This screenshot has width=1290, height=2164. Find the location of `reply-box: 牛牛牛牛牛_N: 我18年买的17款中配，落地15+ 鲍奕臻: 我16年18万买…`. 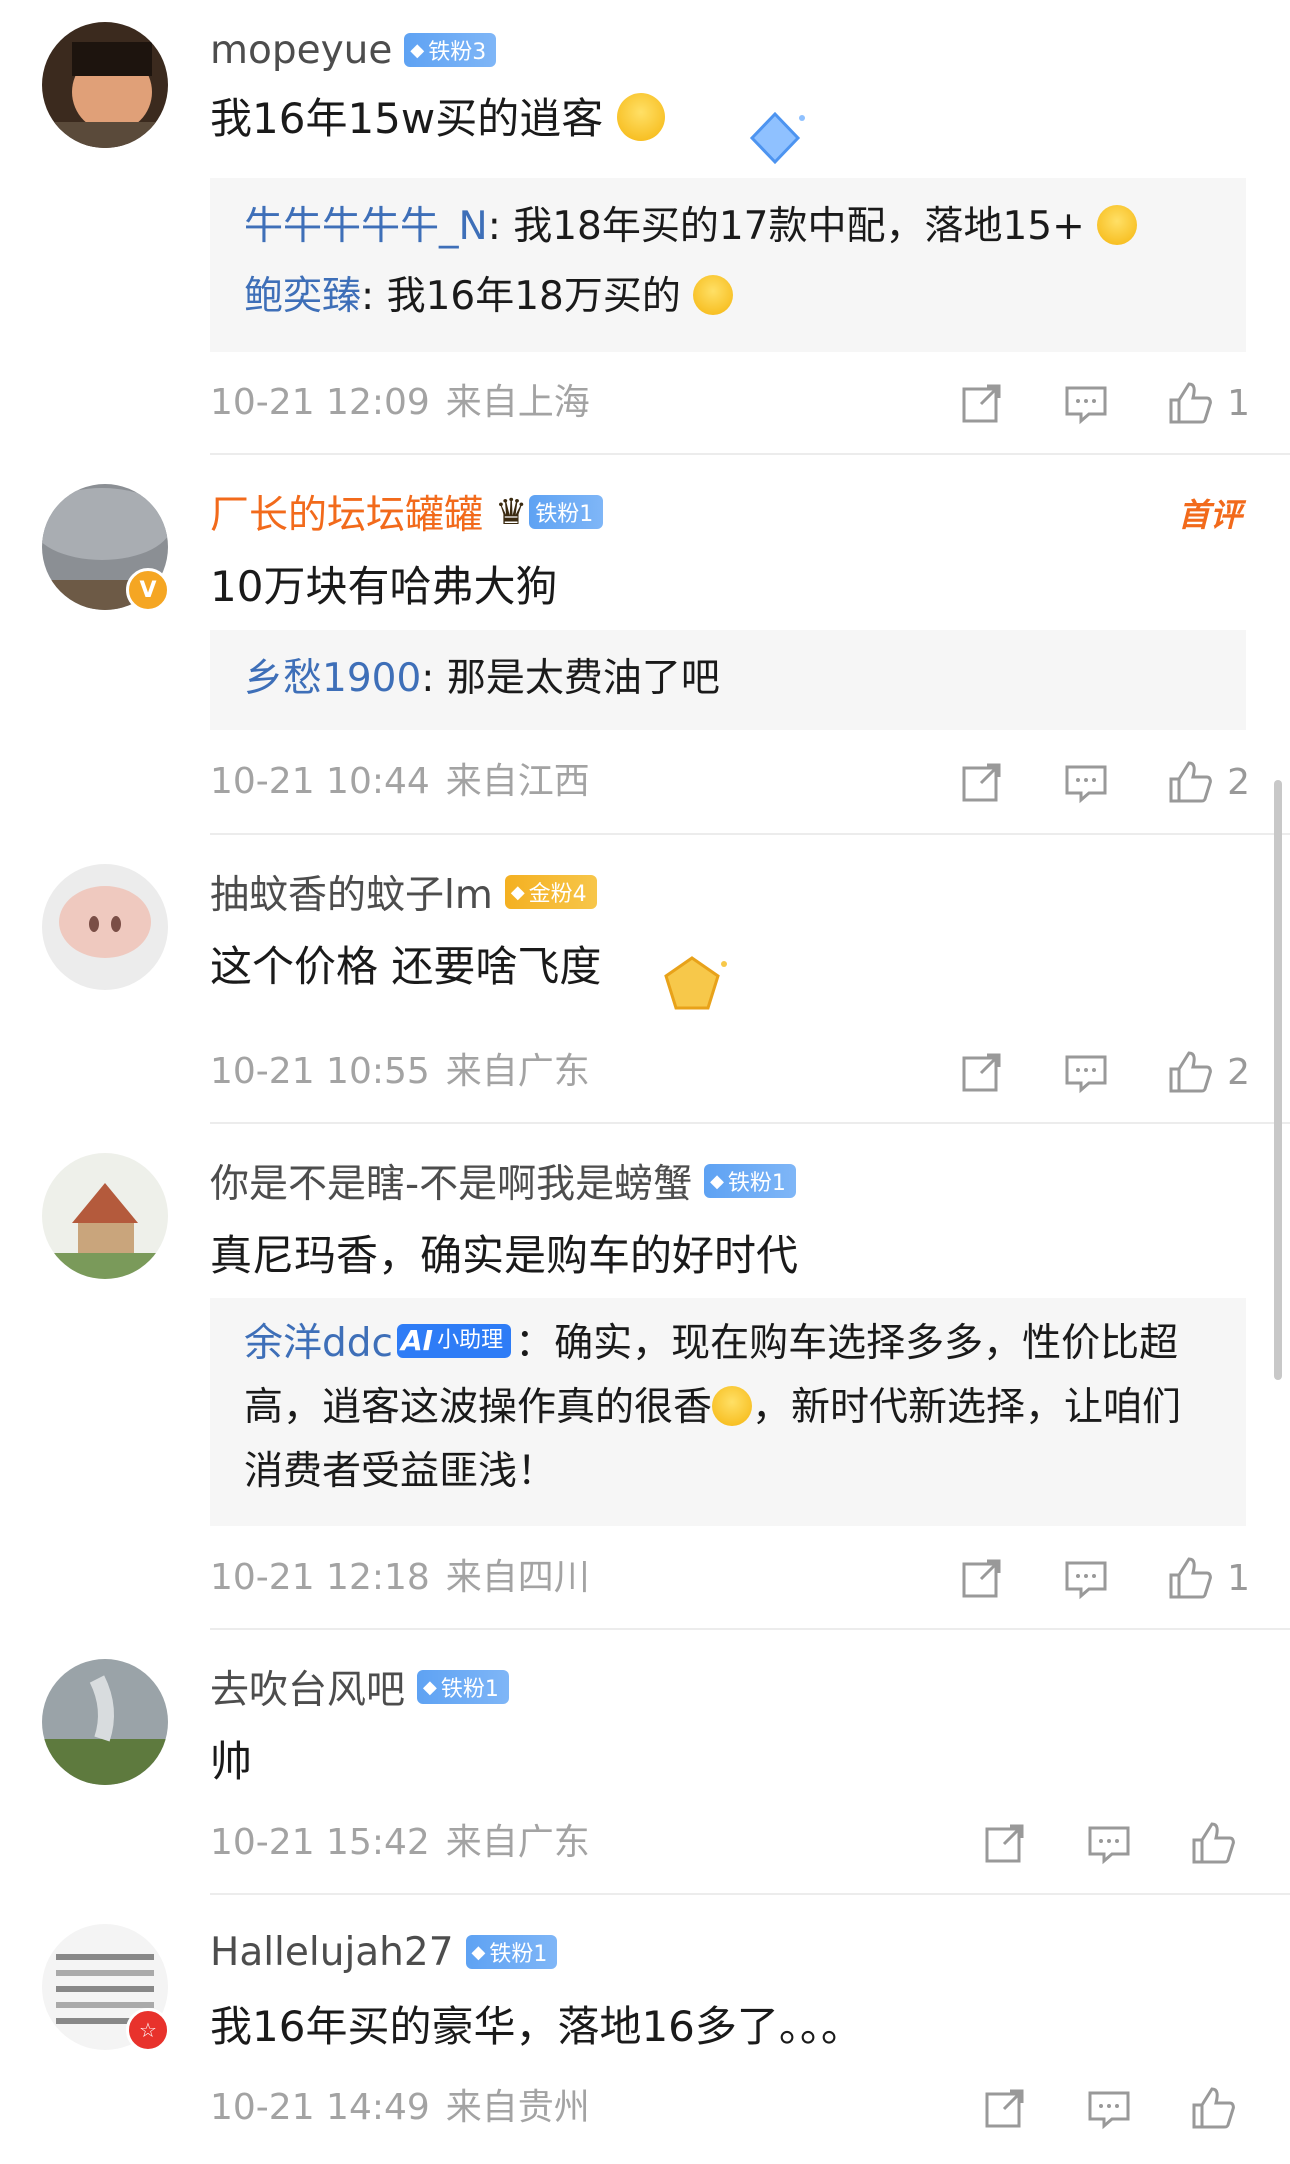

reply-box: 牛牛牛牛牛_N: 我18年买的17款中配，落地15+ 鲍奕臻: 我16年18万买… is located at coordinates (728, 265).